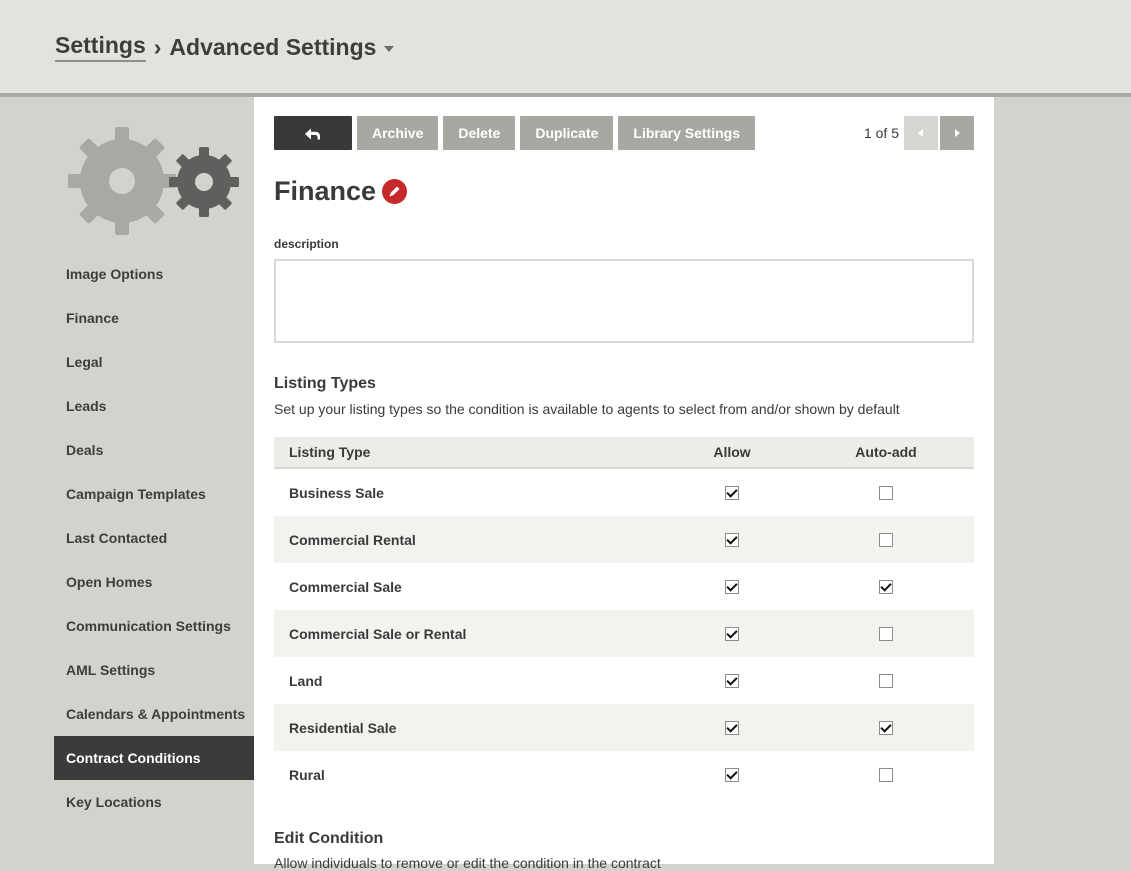 The height and width of the screenshot is (871, 1131). What do you see at coordinates (306, 244) in the screenshot?
I see `description-label: description` at bounding box center [306, 244].